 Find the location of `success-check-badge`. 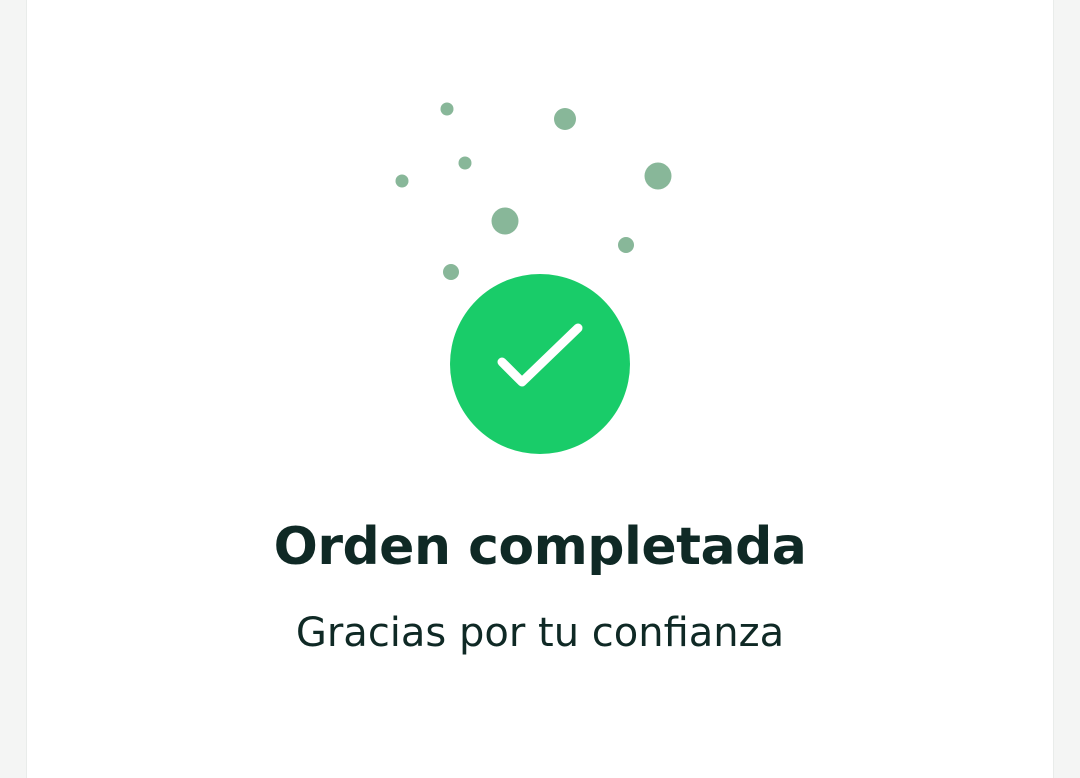

success-check-badge is located at coordinates (540, 364).